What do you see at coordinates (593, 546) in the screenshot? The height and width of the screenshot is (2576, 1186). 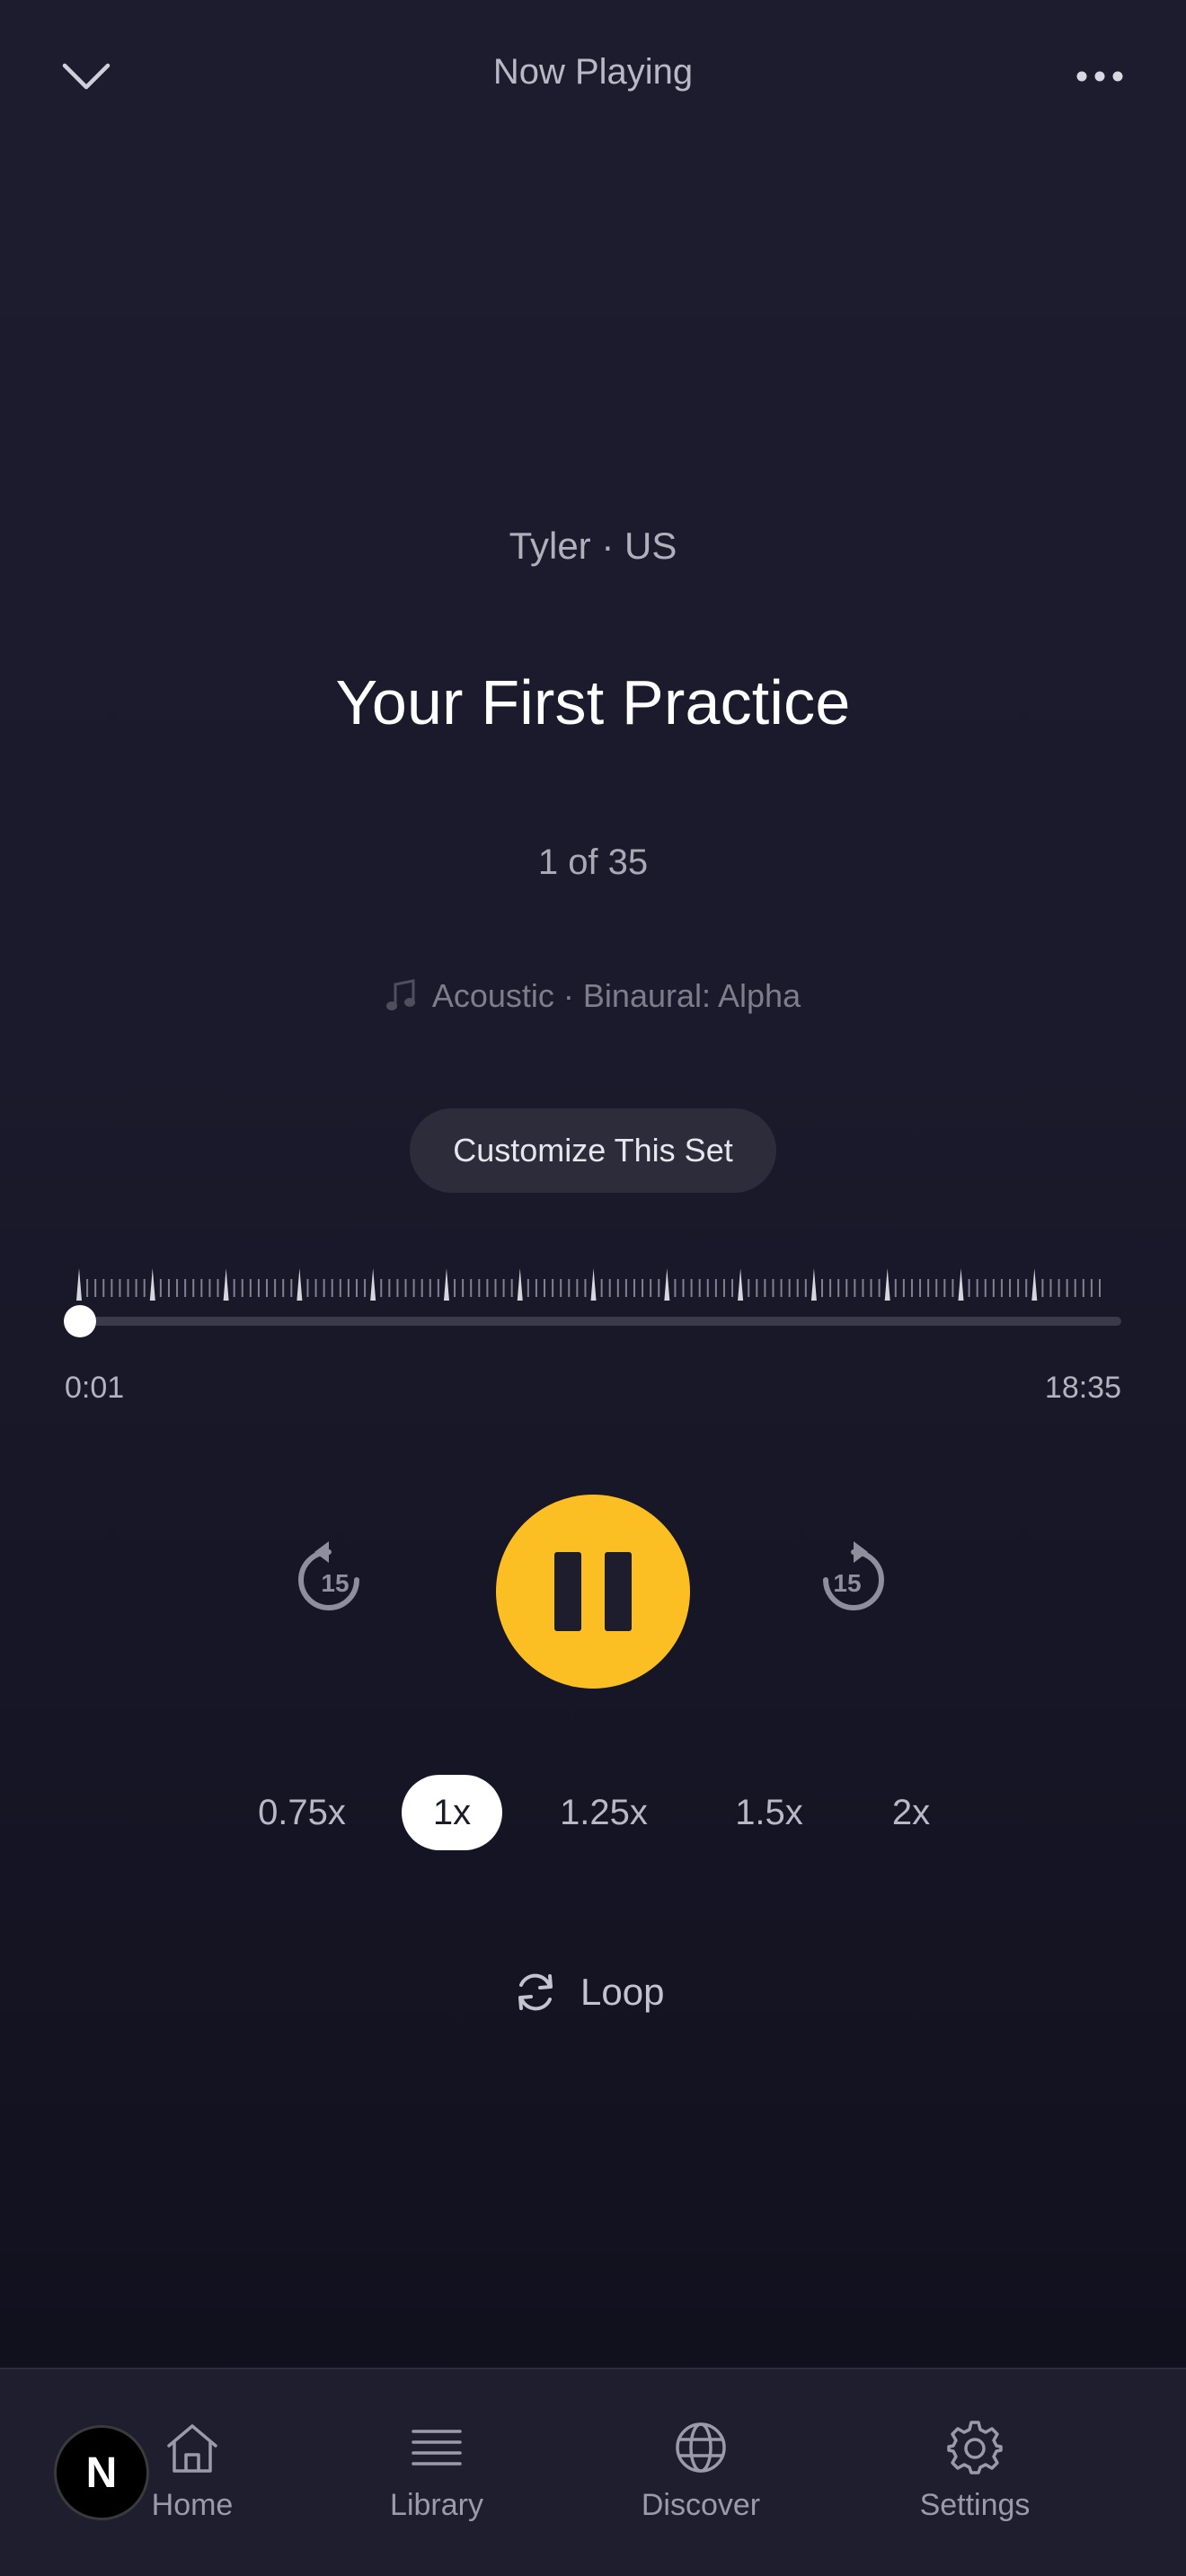 I see `artist-line: Tyler · US` at bounding box center [593, 546].